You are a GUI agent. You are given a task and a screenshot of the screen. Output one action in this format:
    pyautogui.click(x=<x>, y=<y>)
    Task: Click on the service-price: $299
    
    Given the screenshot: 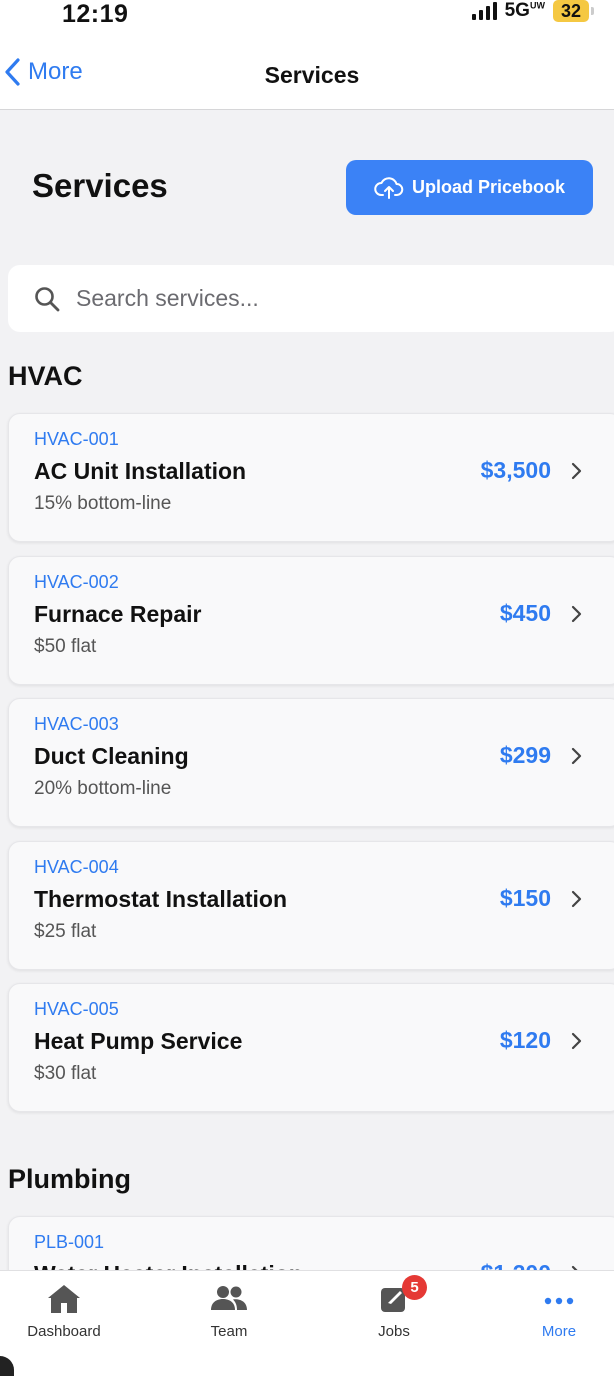 What is the action you would take?
    pyautogui.click(x=525, y=755)
    